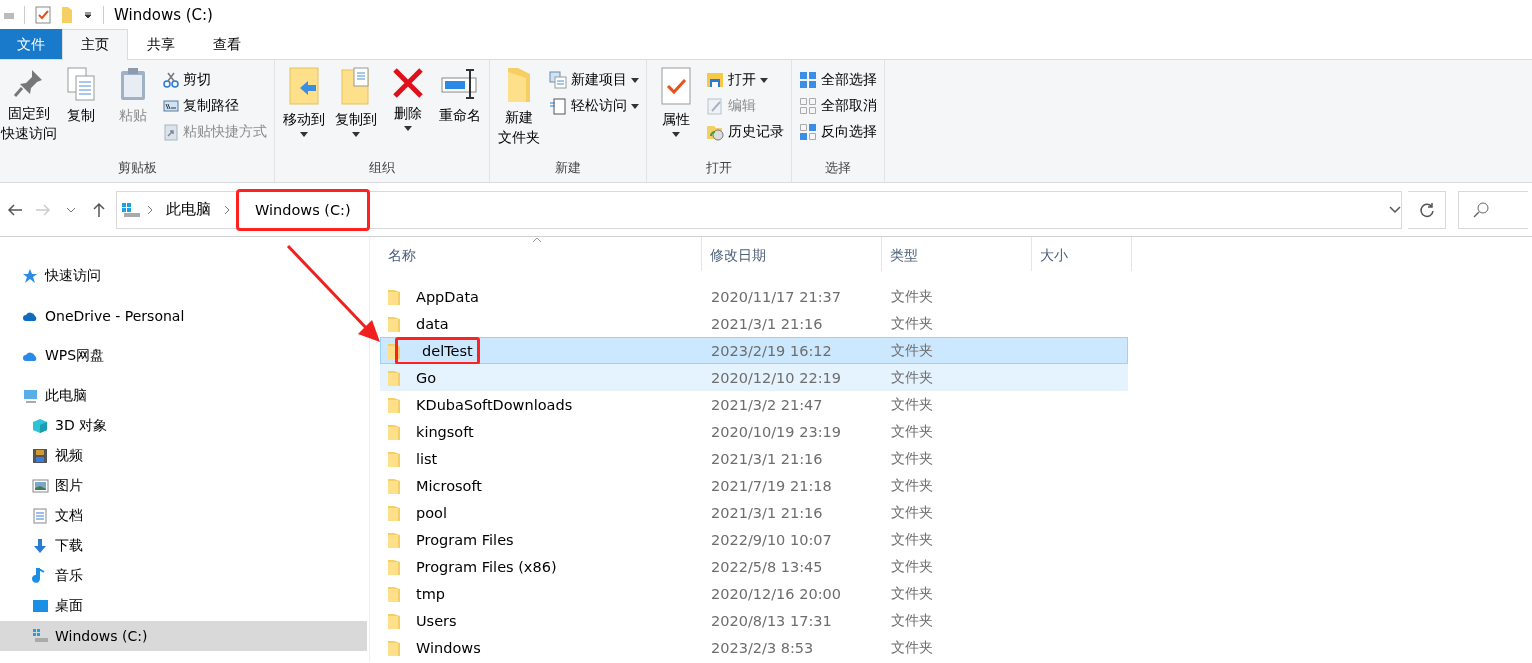  What do you see at coordinates (541, 254) in the screenshot?
I see `column-header: 名称` at bounding box center [541, 254].